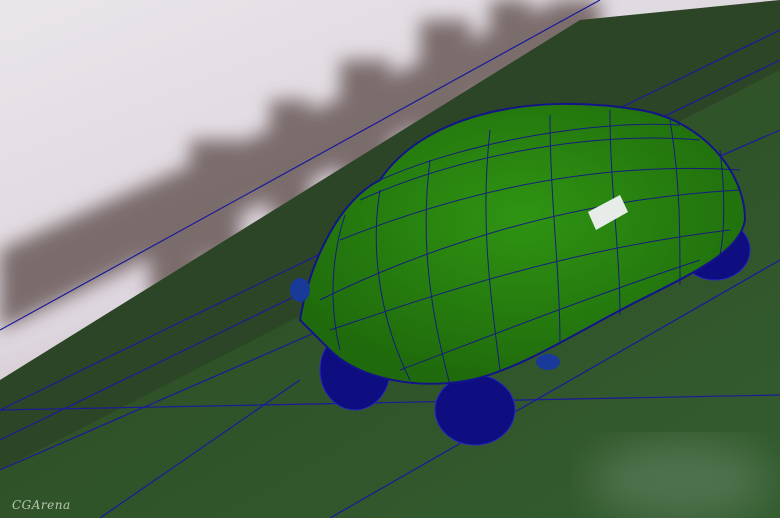  What do you see at coordinates (41, 505) in the screenshot?
I see `watermark-logo: CGArena` at bounding box center [41, 505].